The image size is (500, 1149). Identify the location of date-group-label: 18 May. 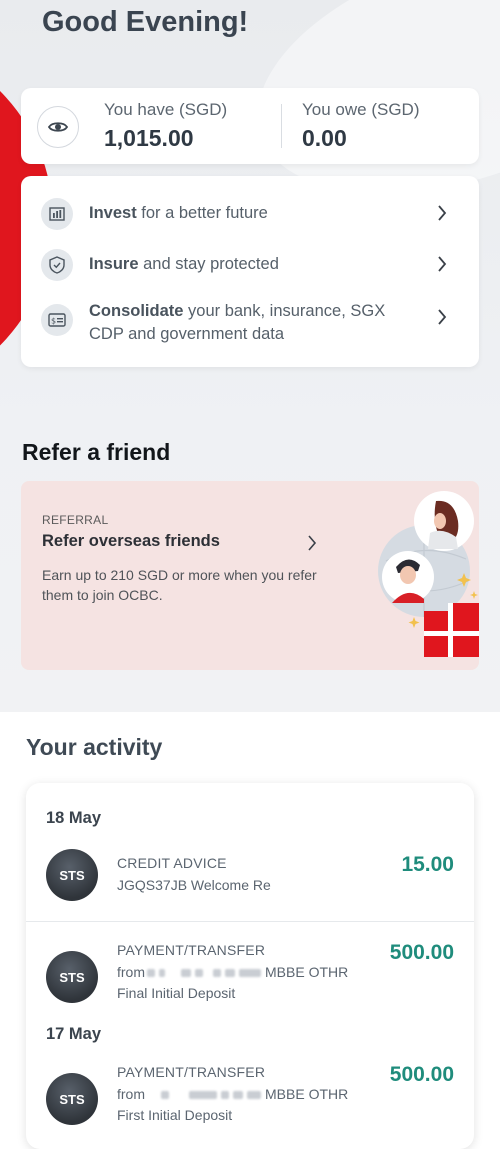
(74, 818).